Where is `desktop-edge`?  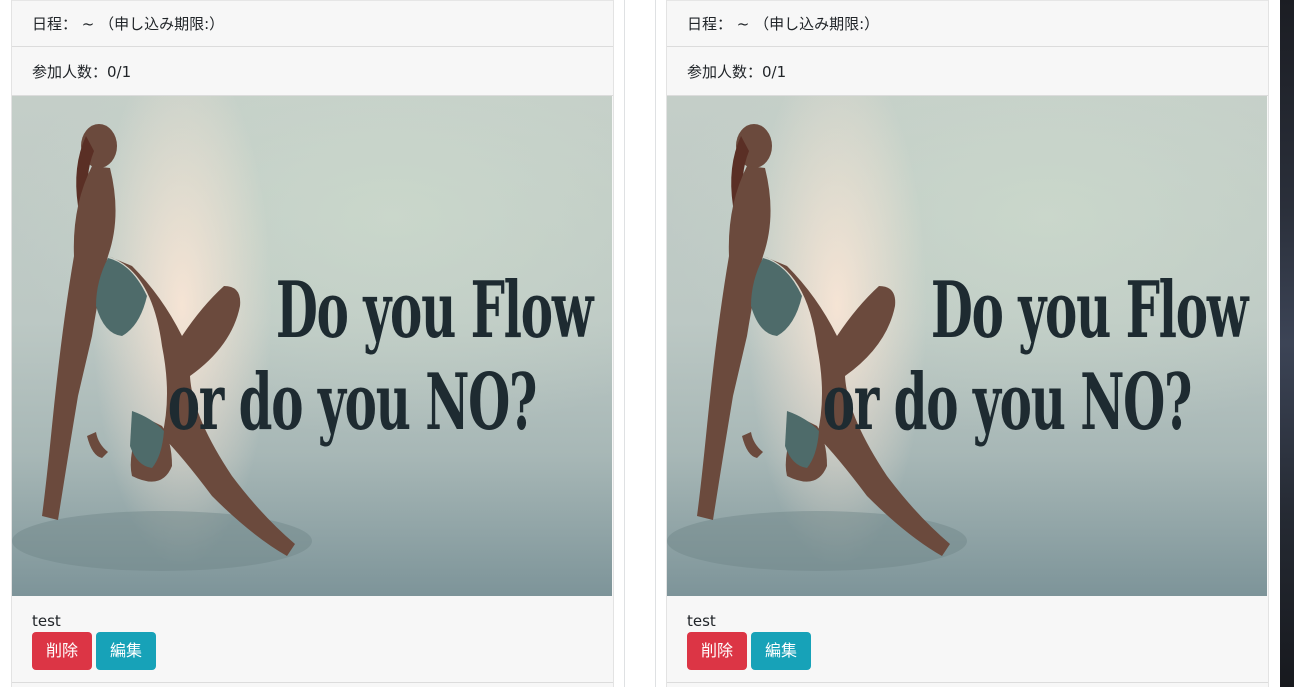 desktop-edge is located at coordinates (1287, 343).